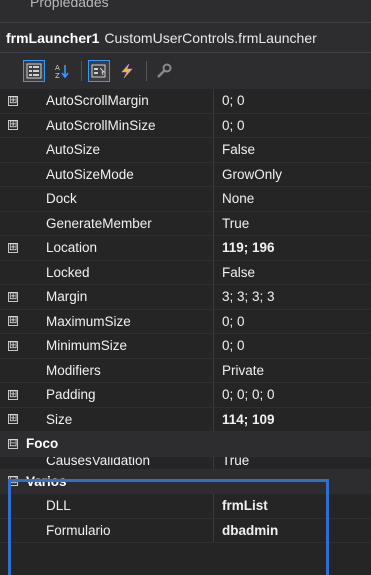 The image size is (371, 575). I want to click on property-name: Location, so click(72, 248).